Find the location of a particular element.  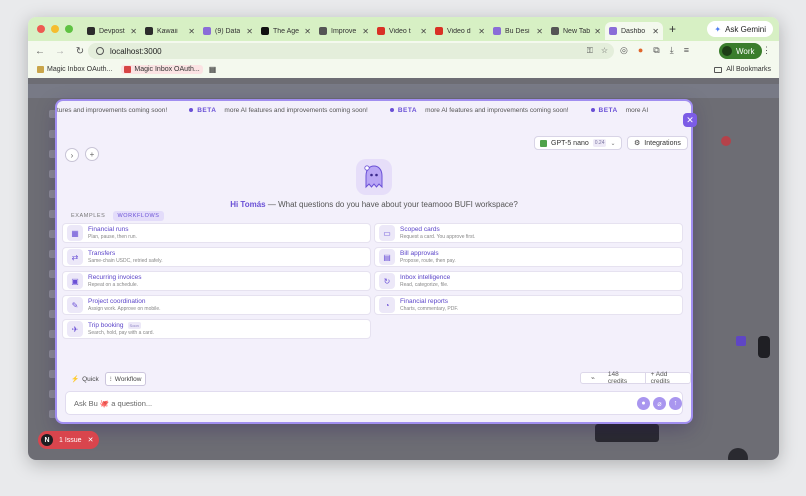

workflow-card: ▦ Financial runs Plan, pause, then run. is located at coordinates (216, 233).